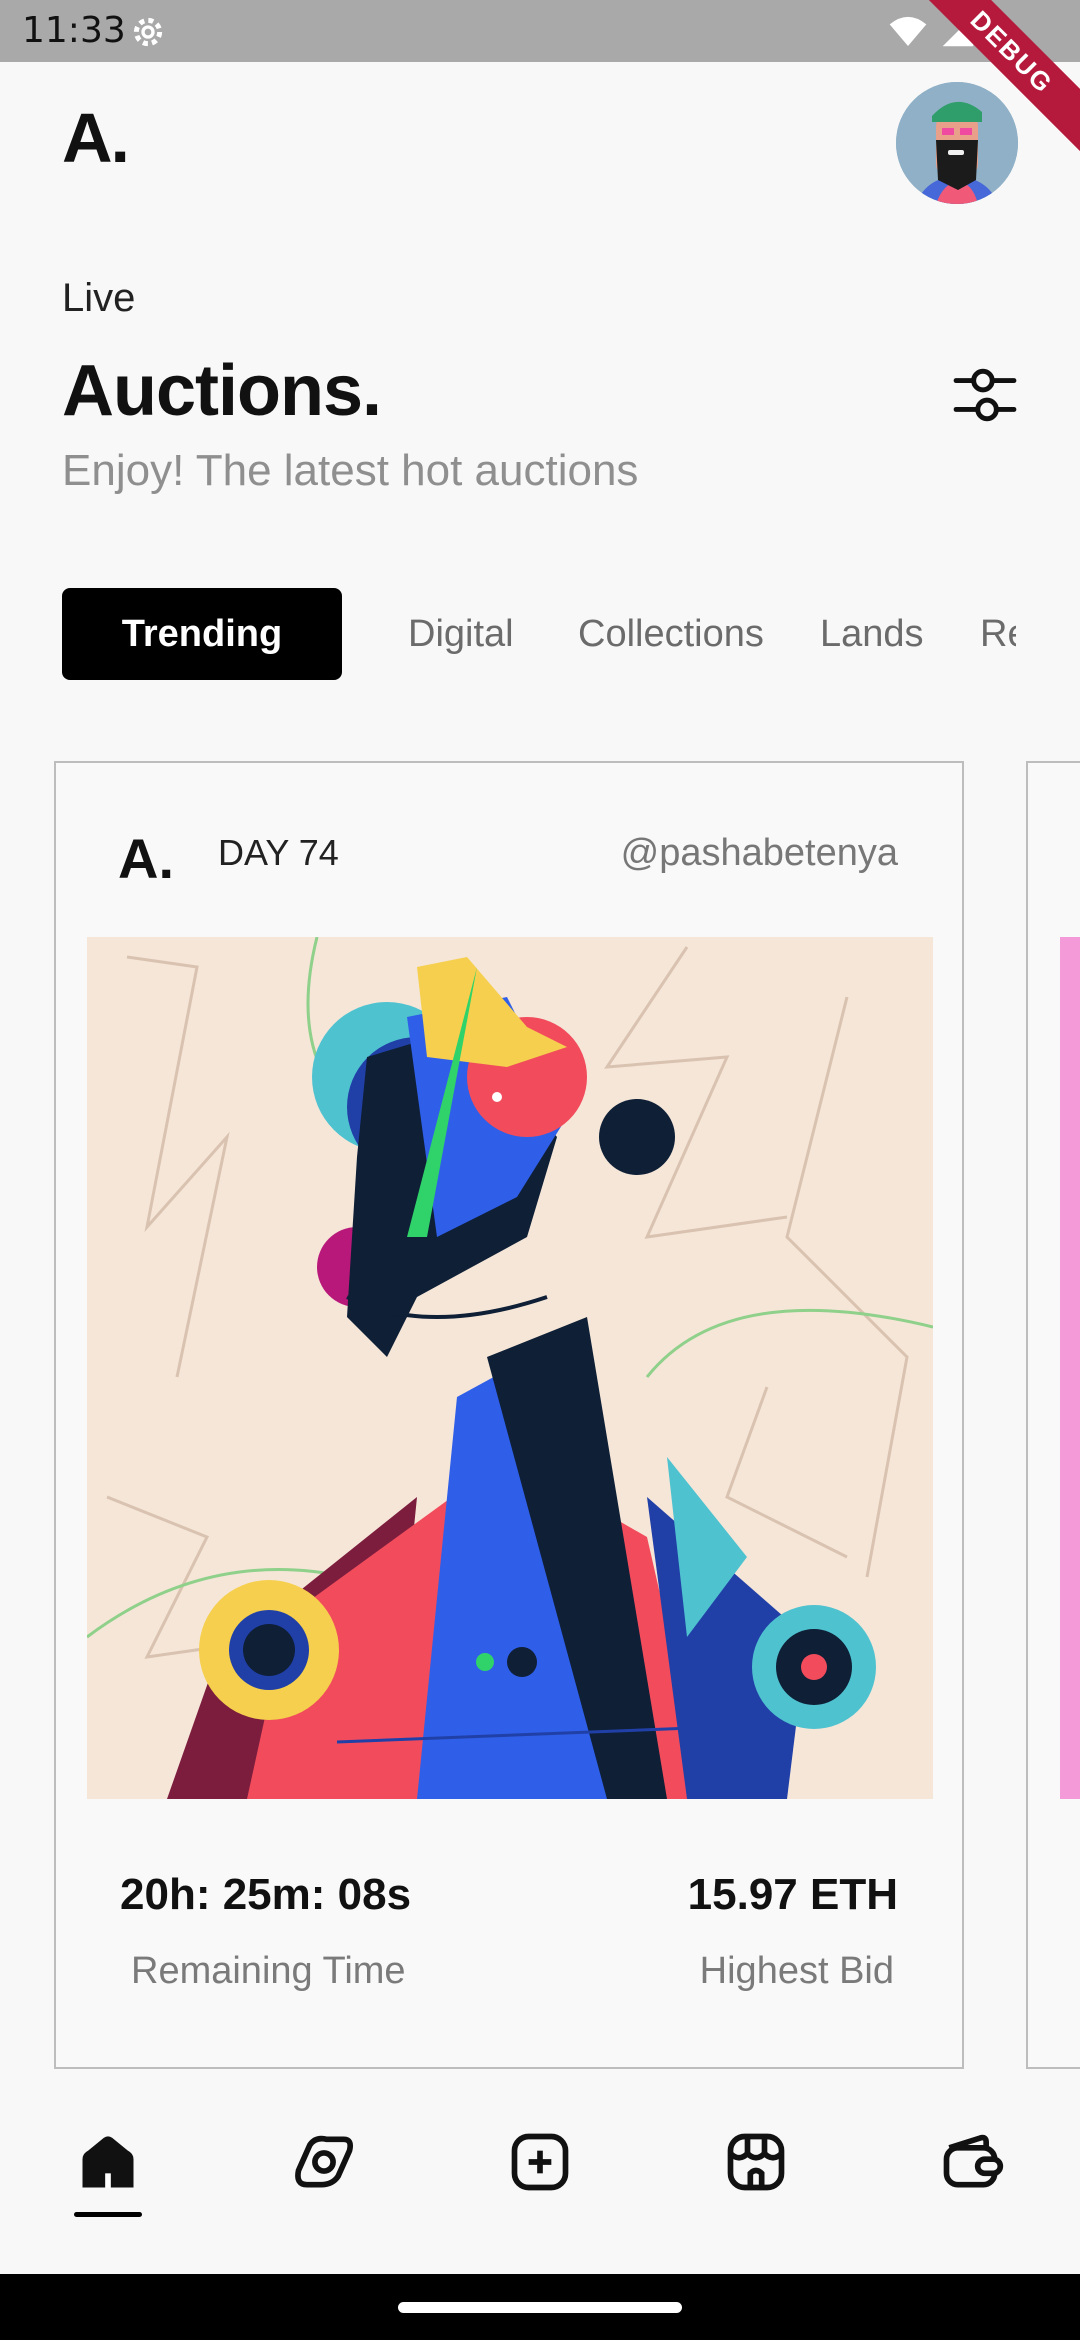  Describe the element at coordinates (146, 858) in the screenshot. I see `card-logo: A.` at that location.